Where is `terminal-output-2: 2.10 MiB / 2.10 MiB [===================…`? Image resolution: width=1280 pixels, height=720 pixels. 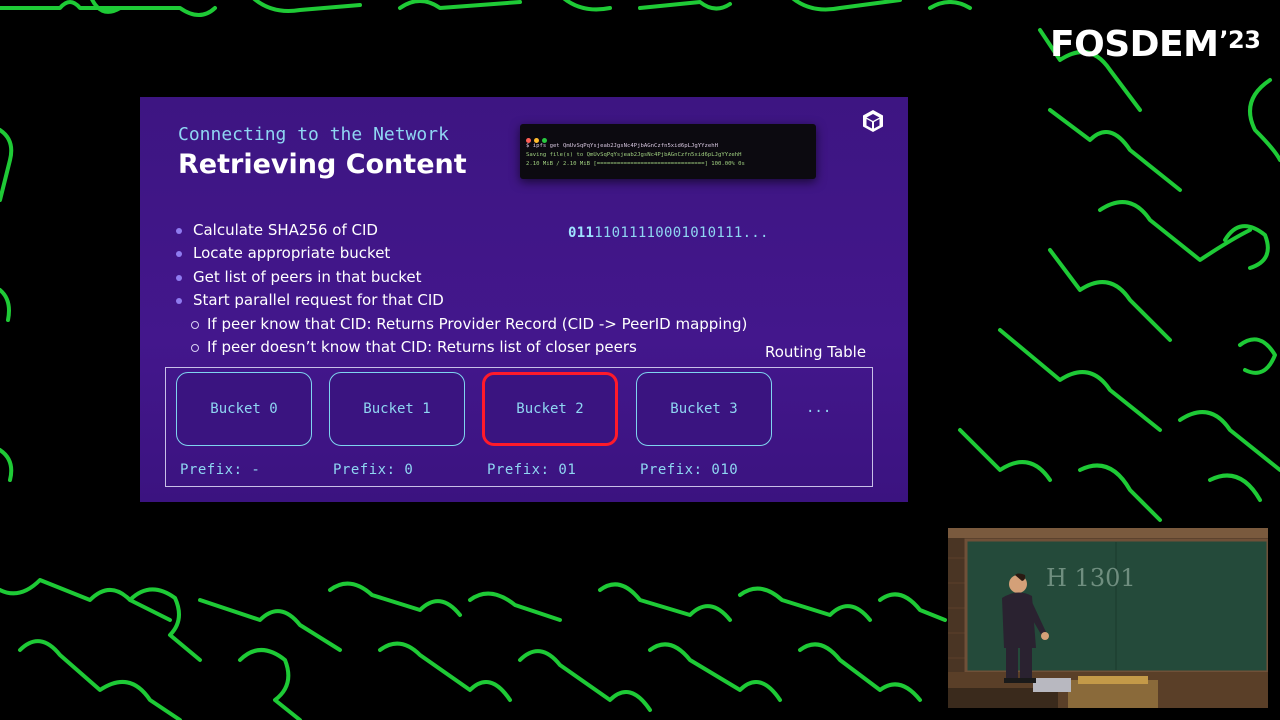
terminal-output-2: 2.10 MiB / 2.10 MiB [===================… is located at coordinates (635, 164).